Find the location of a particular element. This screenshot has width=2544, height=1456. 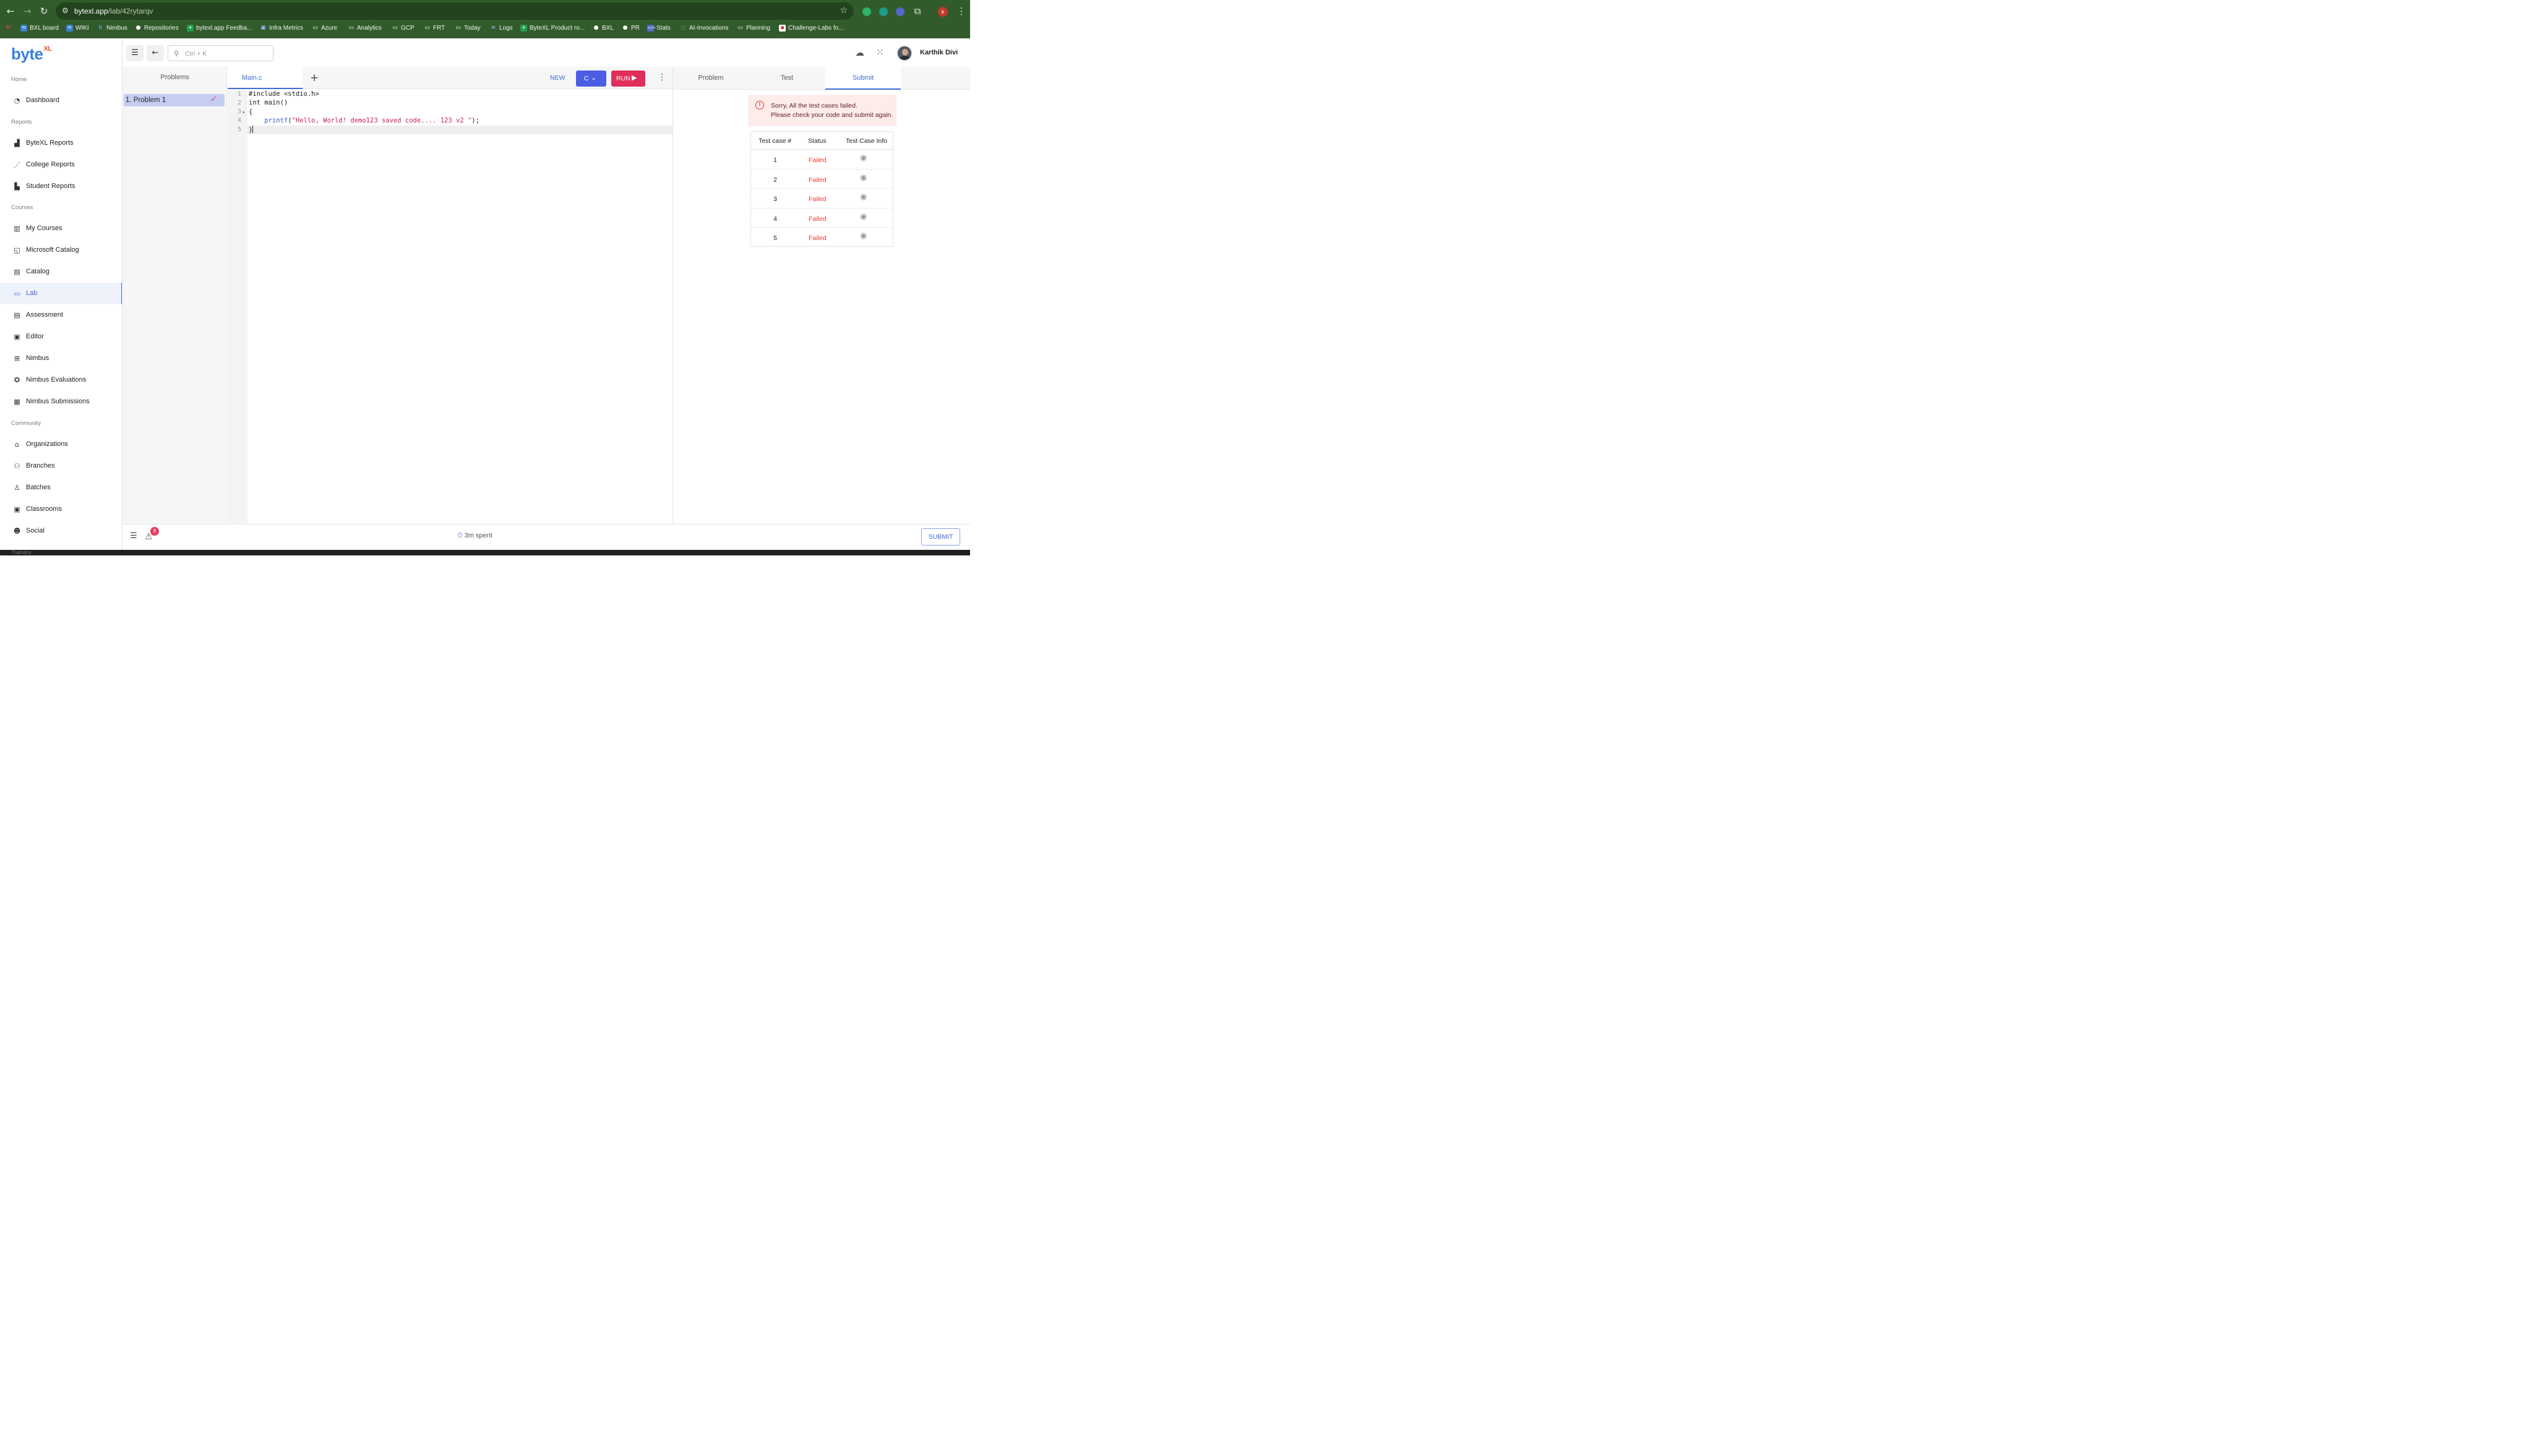

react-devtools-icon is located at coordinates (901, 11).